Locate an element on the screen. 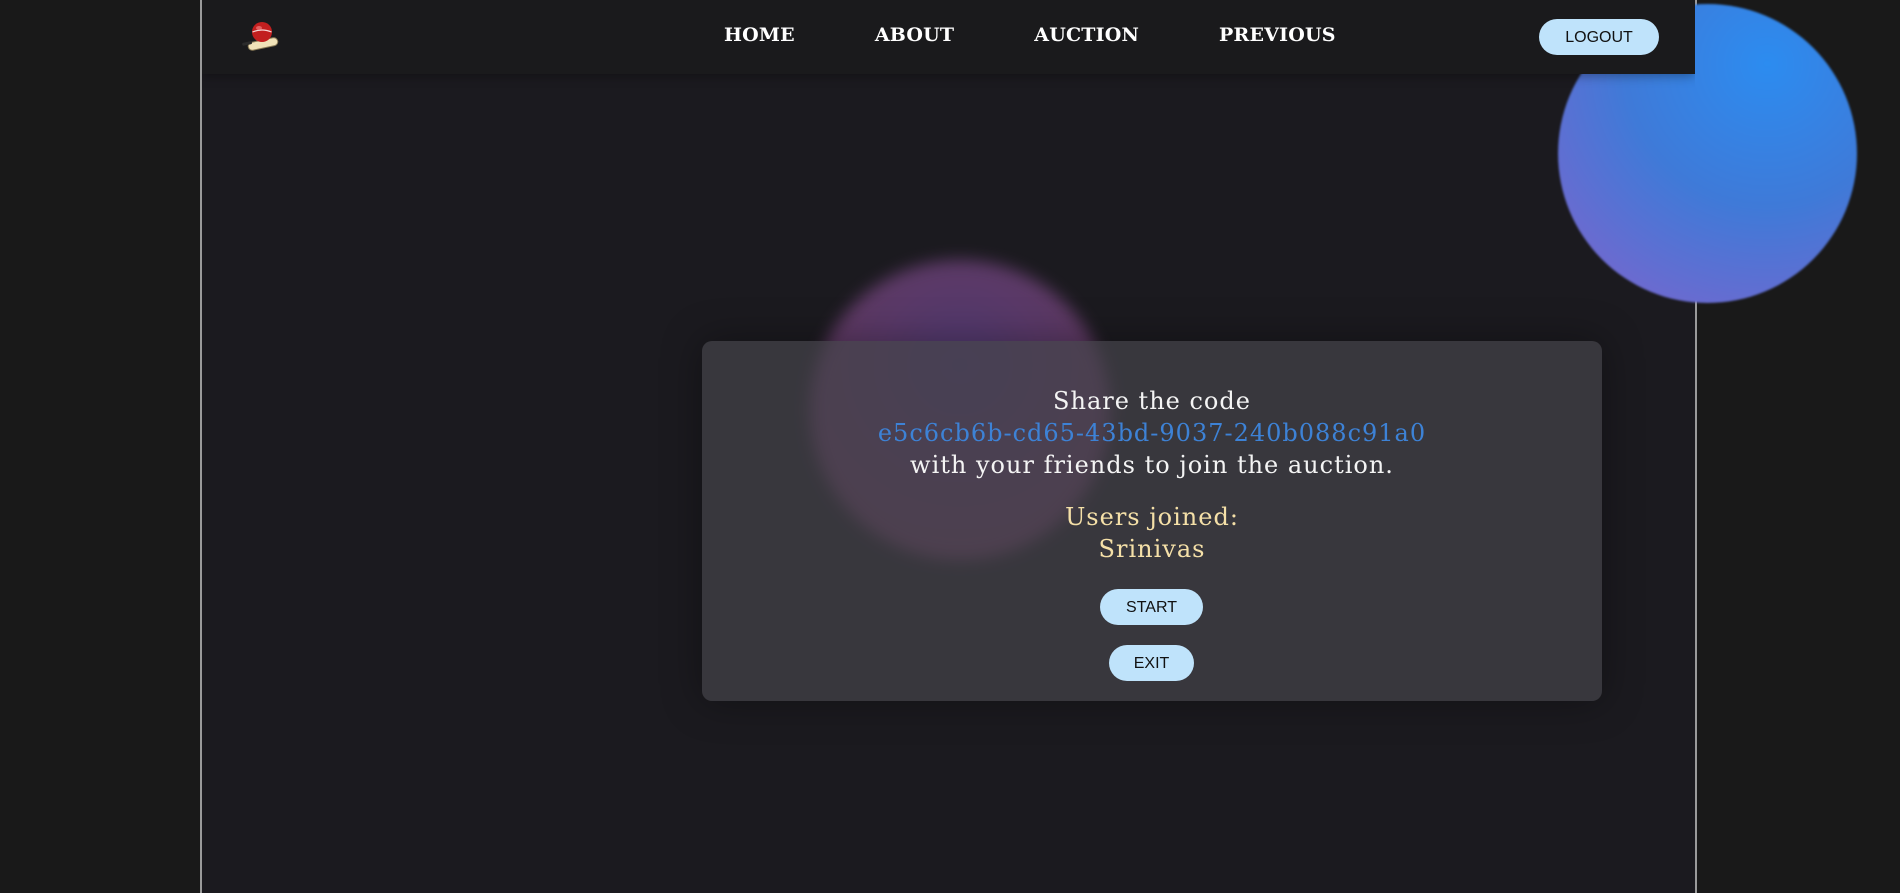  exit-button: EXIT is located at coordinates (1151, 663).